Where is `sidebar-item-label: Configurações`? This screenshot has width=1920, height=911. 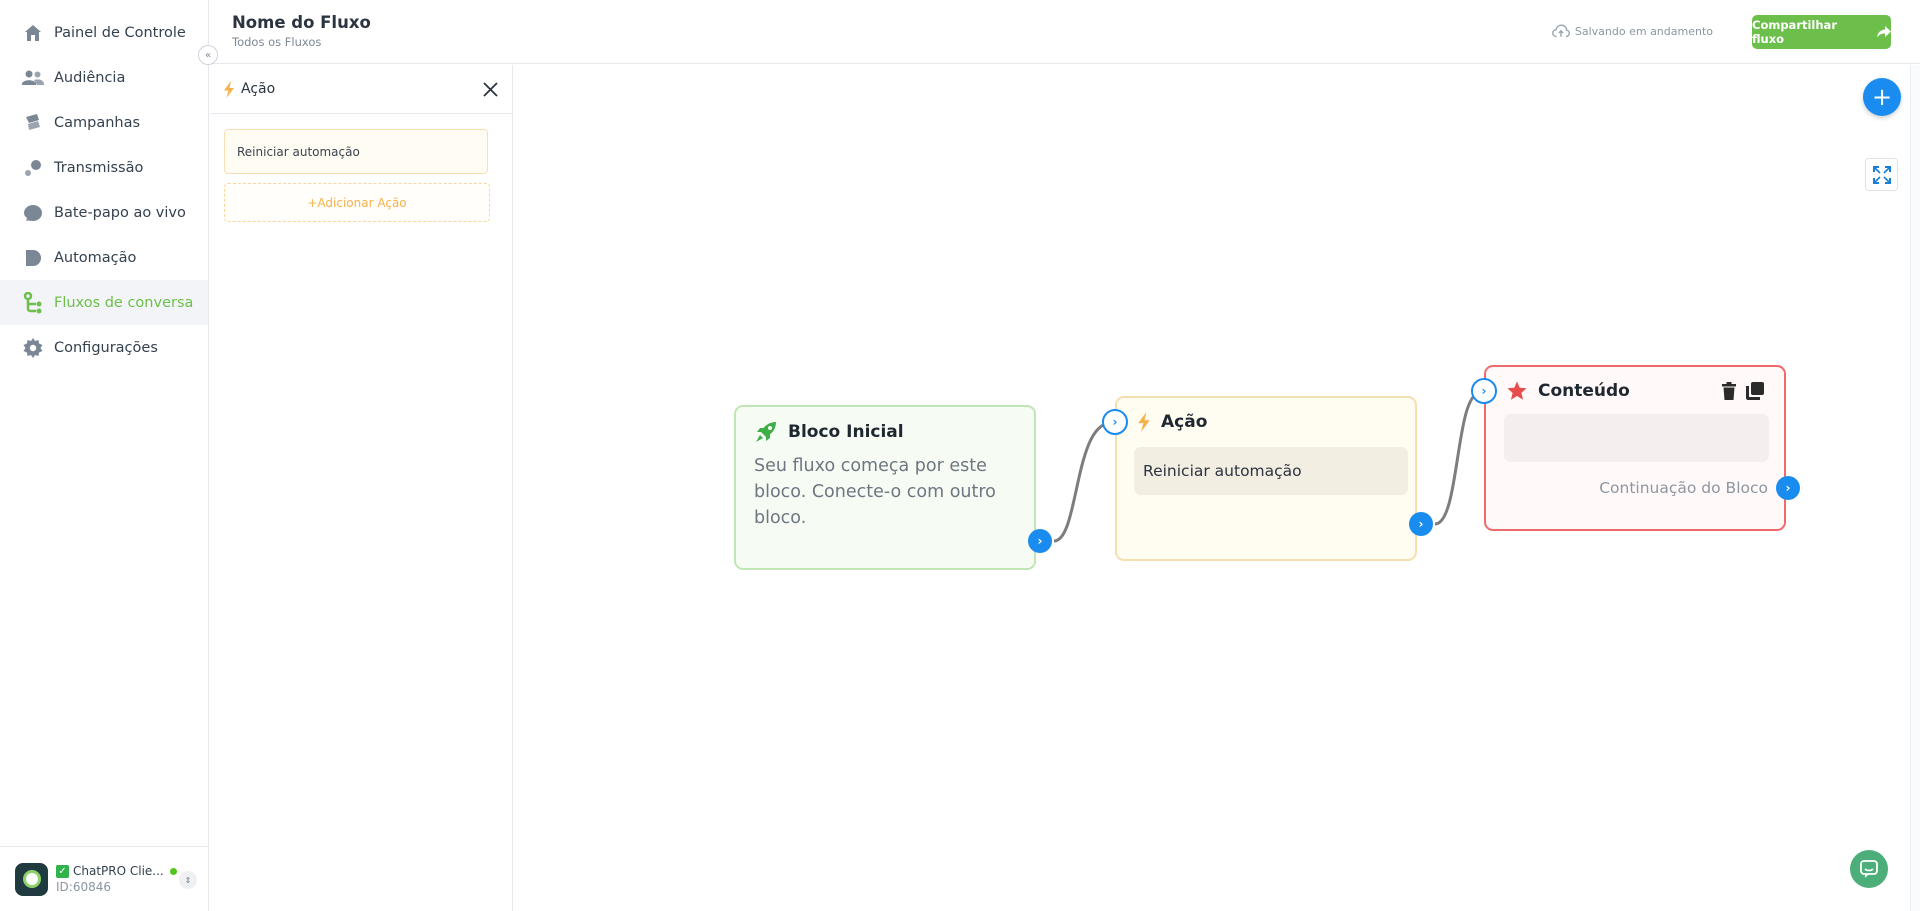
sidebar-item-label: Configurações is located at coordinates (106, 347).